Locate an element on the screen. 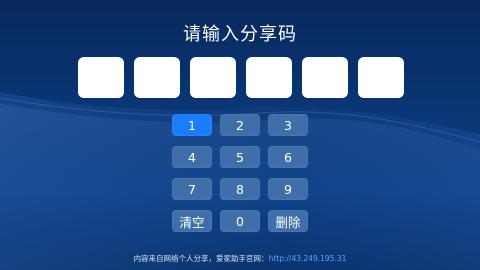 Image resolution: width=480 pixels, height=270 pixels. key-9-button: 9 is located at coordinates (288, 189).